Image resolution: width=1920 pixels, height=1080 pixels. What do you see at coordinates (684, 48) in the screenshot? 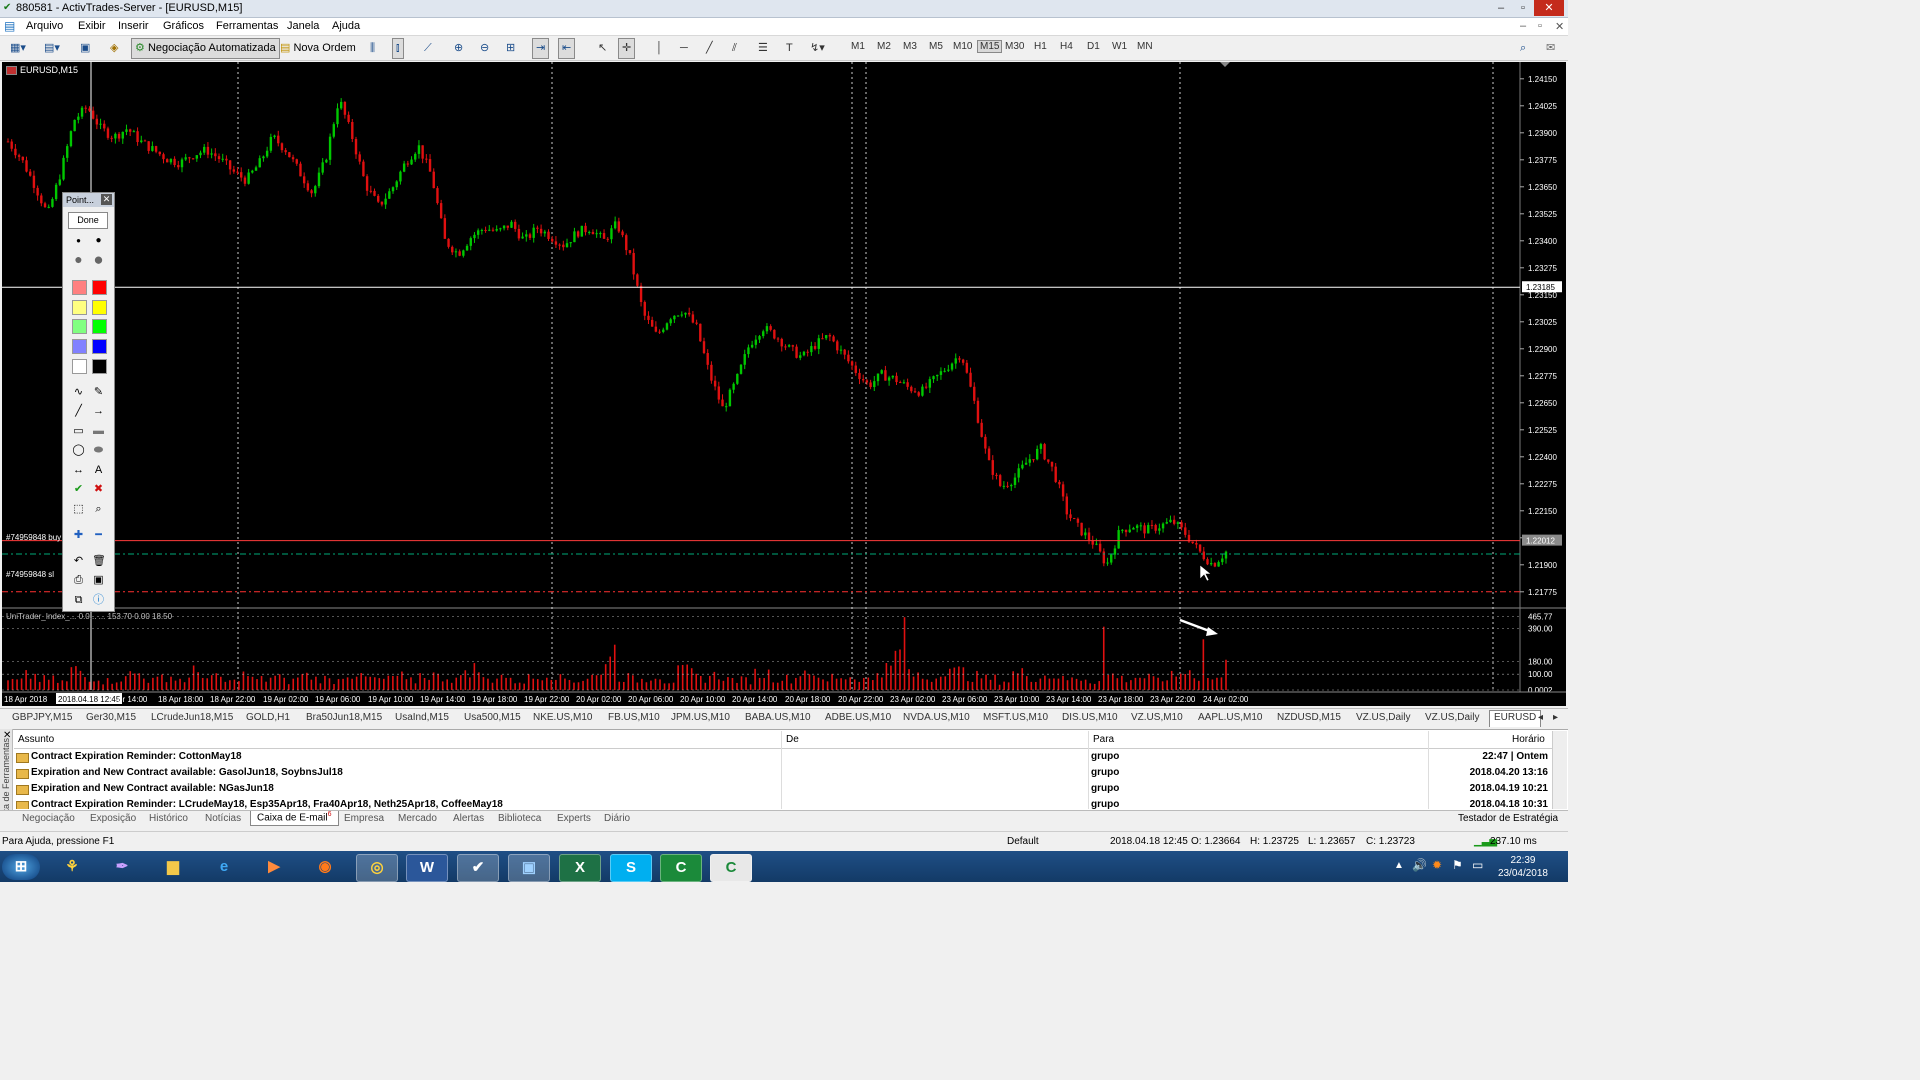
I see `horizontal-line-icon: ─` at bounding box center [684, 48].